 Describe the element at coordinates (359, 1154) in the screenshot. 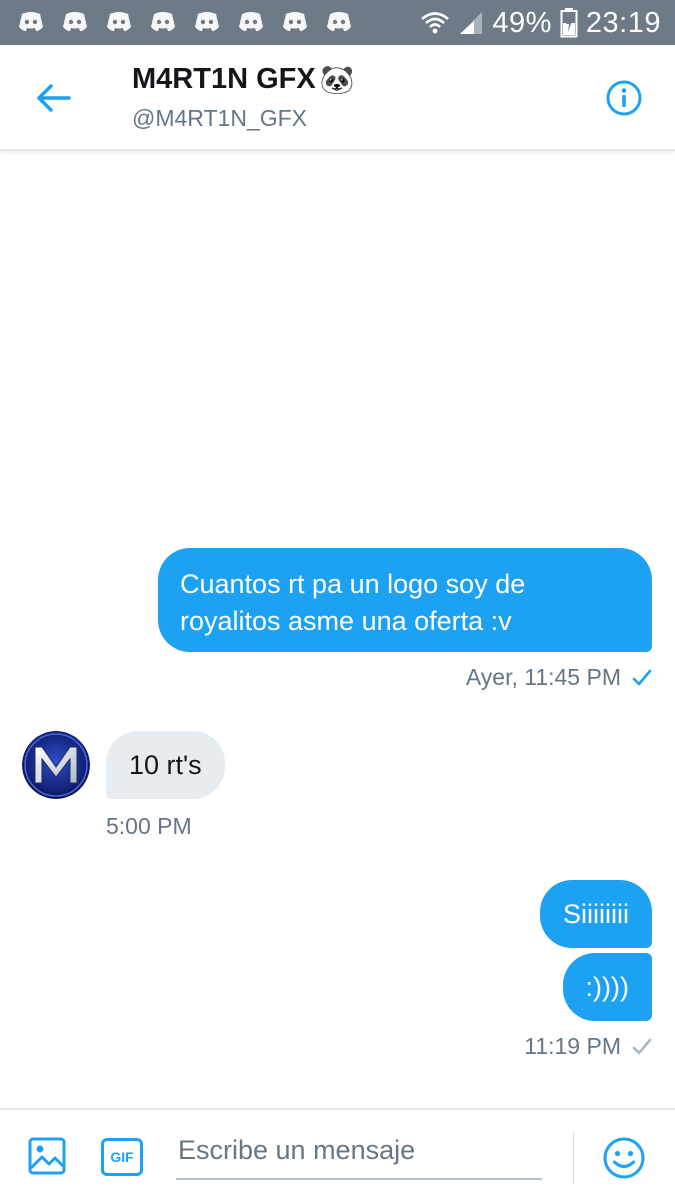

I see `message-input` at that location.